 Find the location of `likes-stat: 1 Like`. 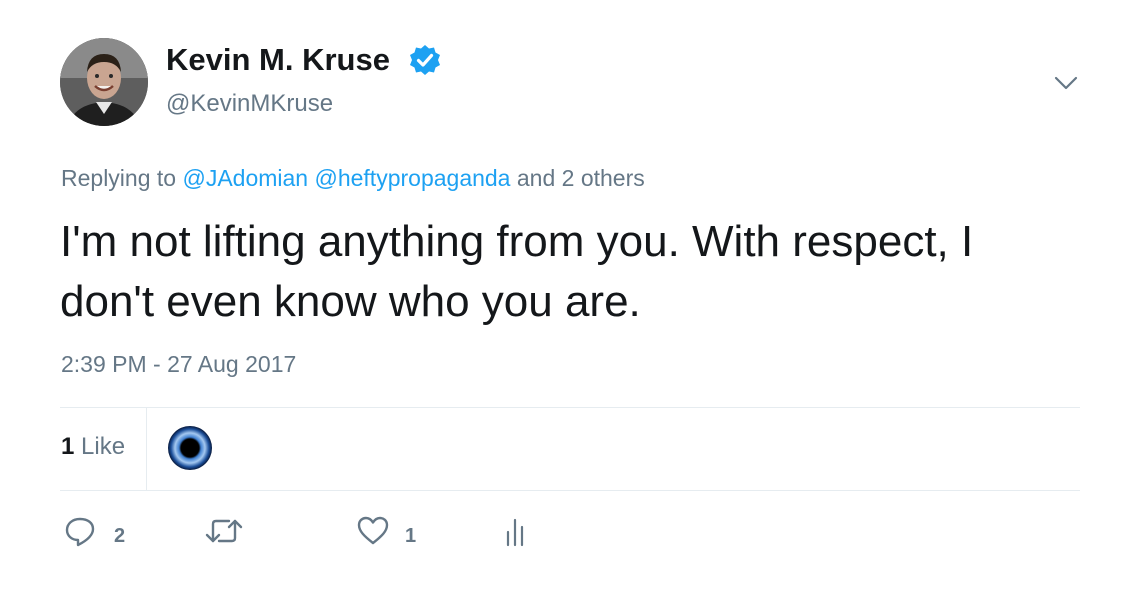

likes-stat: 1 Like is located at coordinates (93, 447).